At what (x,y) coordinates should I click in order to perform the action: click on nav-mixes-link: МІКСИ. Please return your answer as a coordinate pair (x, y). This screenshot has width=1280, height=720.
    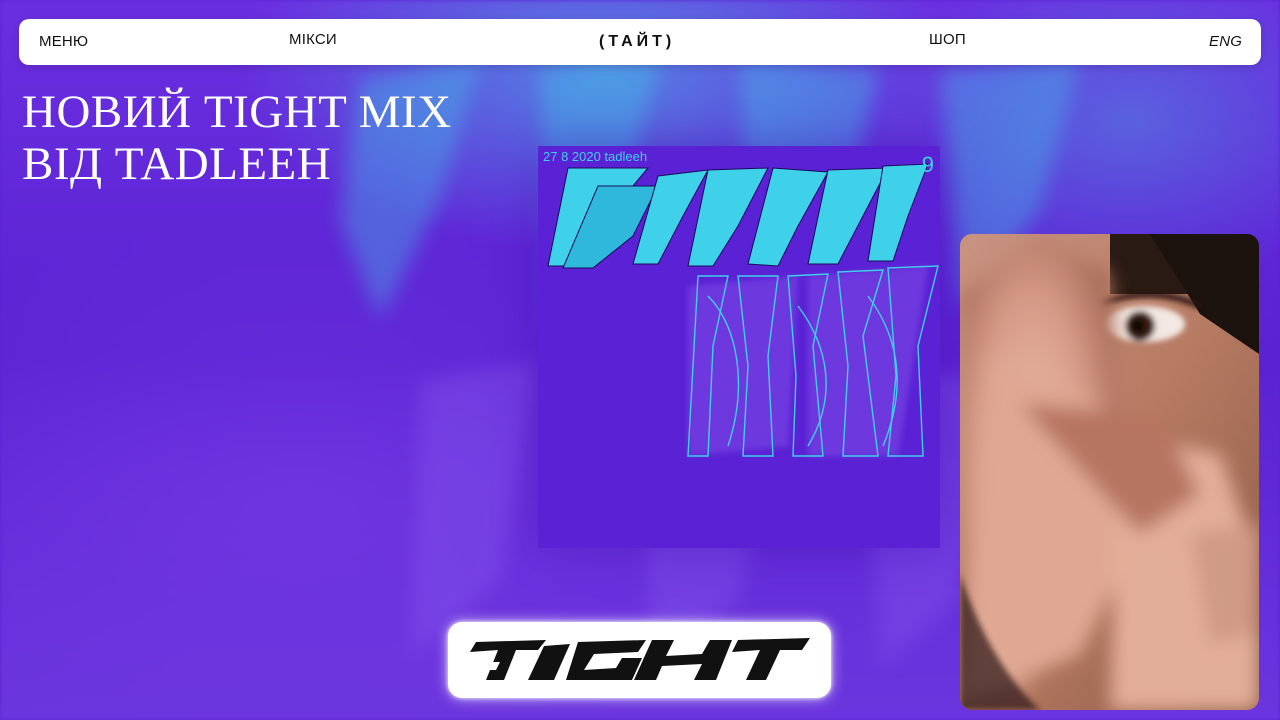
    Looking at the image, I should click on (313, 40).